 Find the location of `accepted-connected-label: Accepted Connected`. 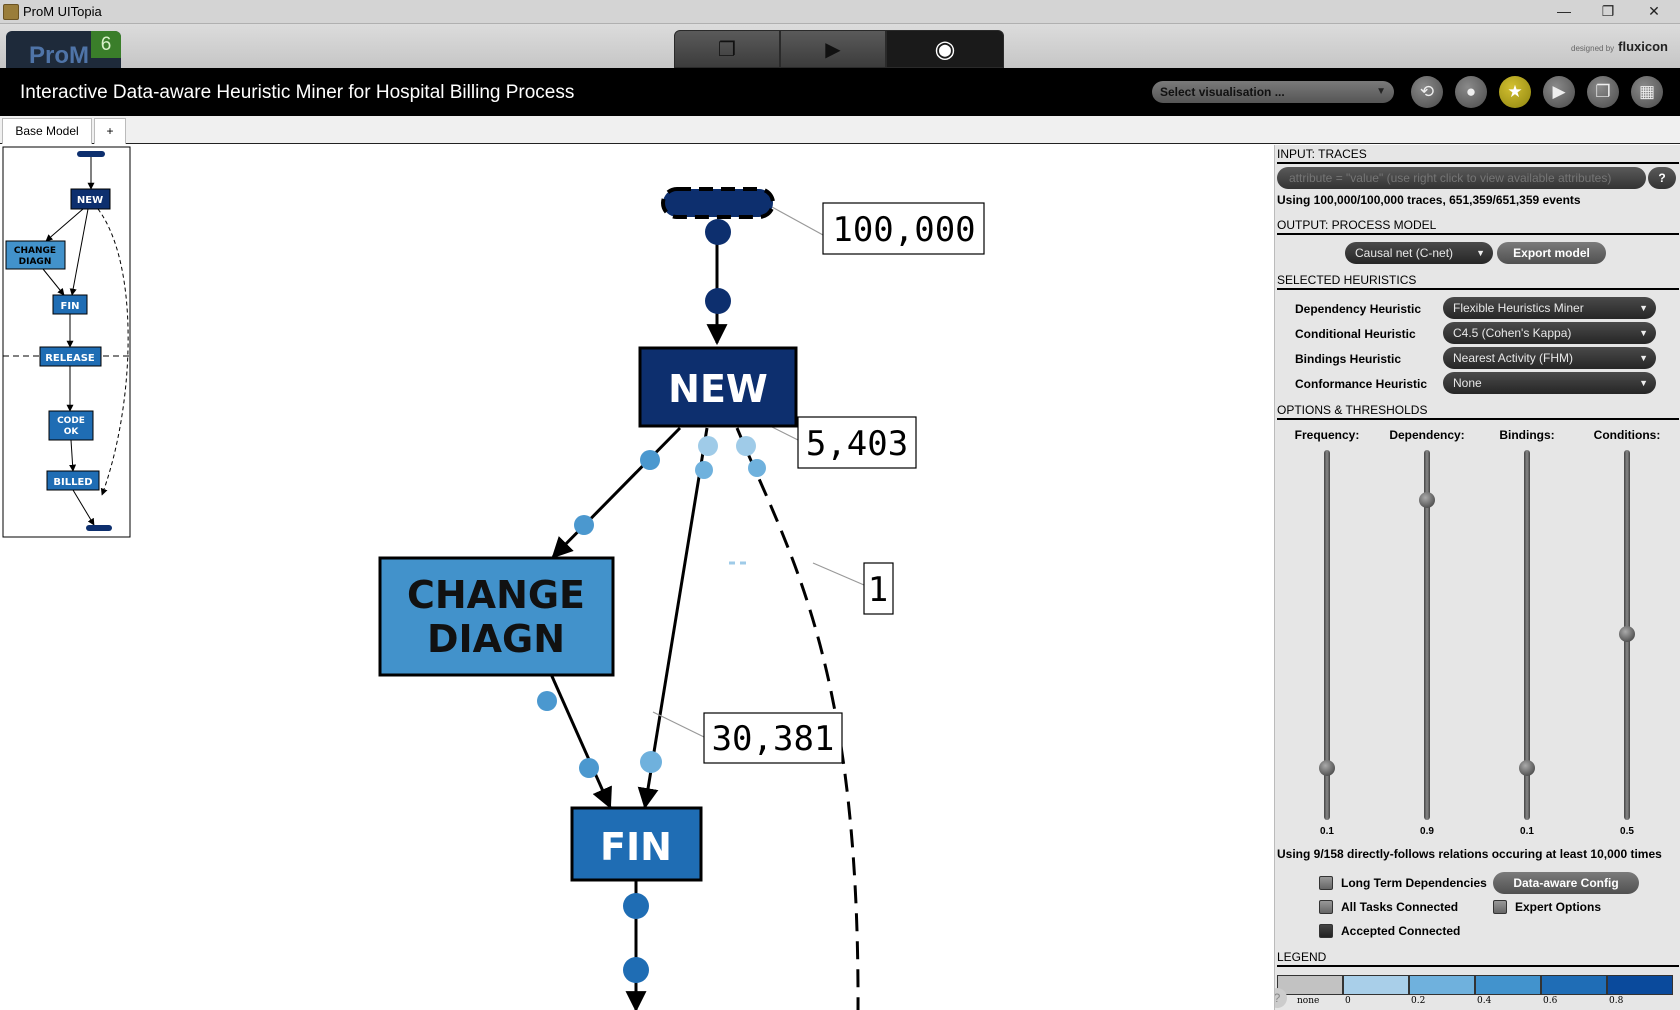

accepted-connected-label: Accepted Connected is located at coordinates (1401, 931).